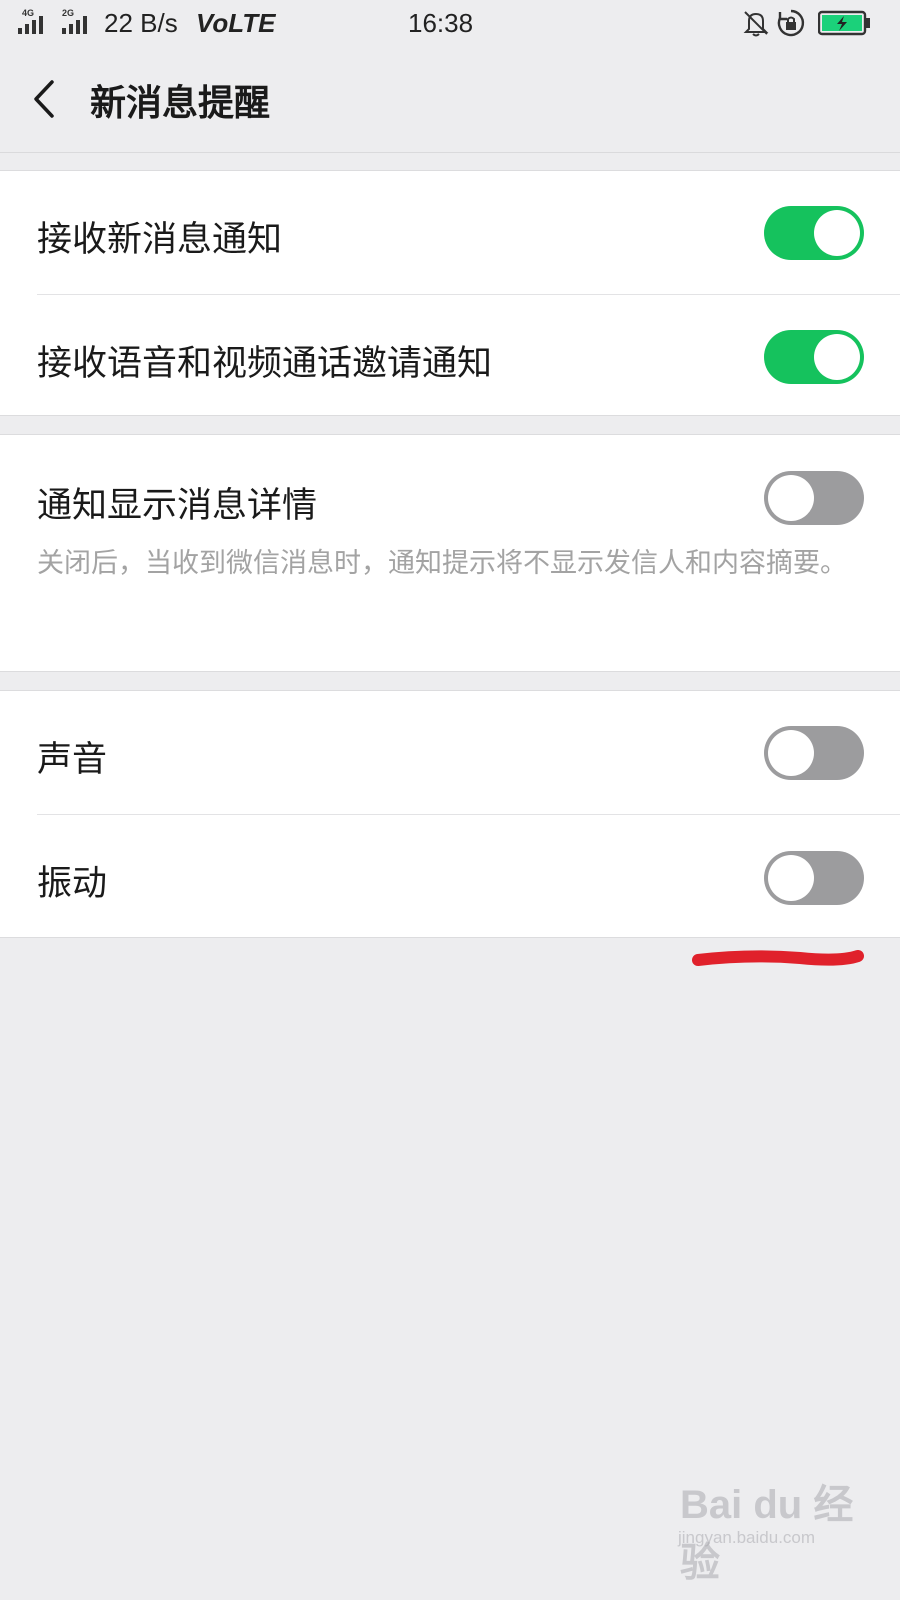 The width and height of the screenshot is (900, 1600). I want to click on setting-row-vibration: 振动, so click(450, 877).